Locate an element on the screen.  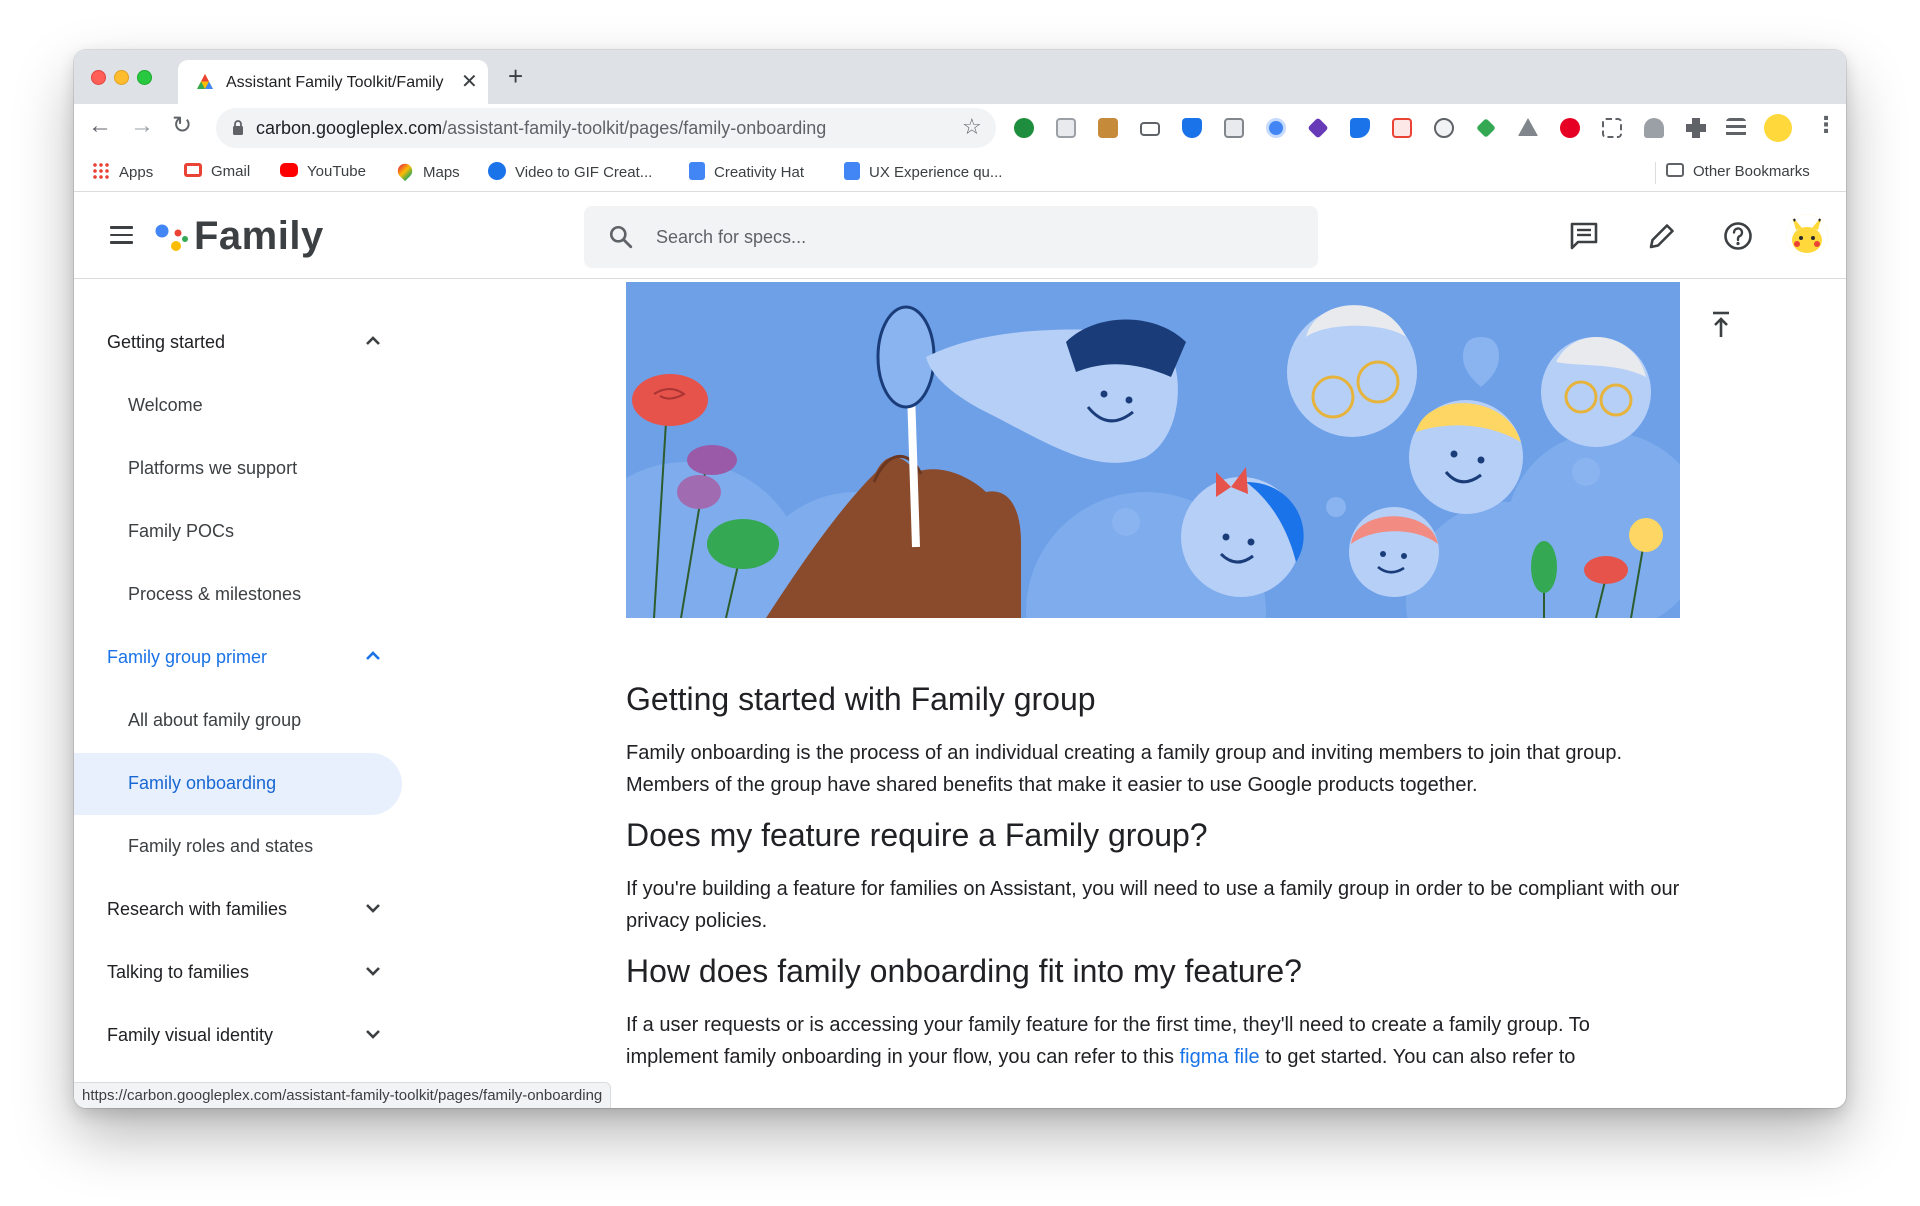
nav-item-all-about-family-group: All about family group is located at coordinates (238, 721).